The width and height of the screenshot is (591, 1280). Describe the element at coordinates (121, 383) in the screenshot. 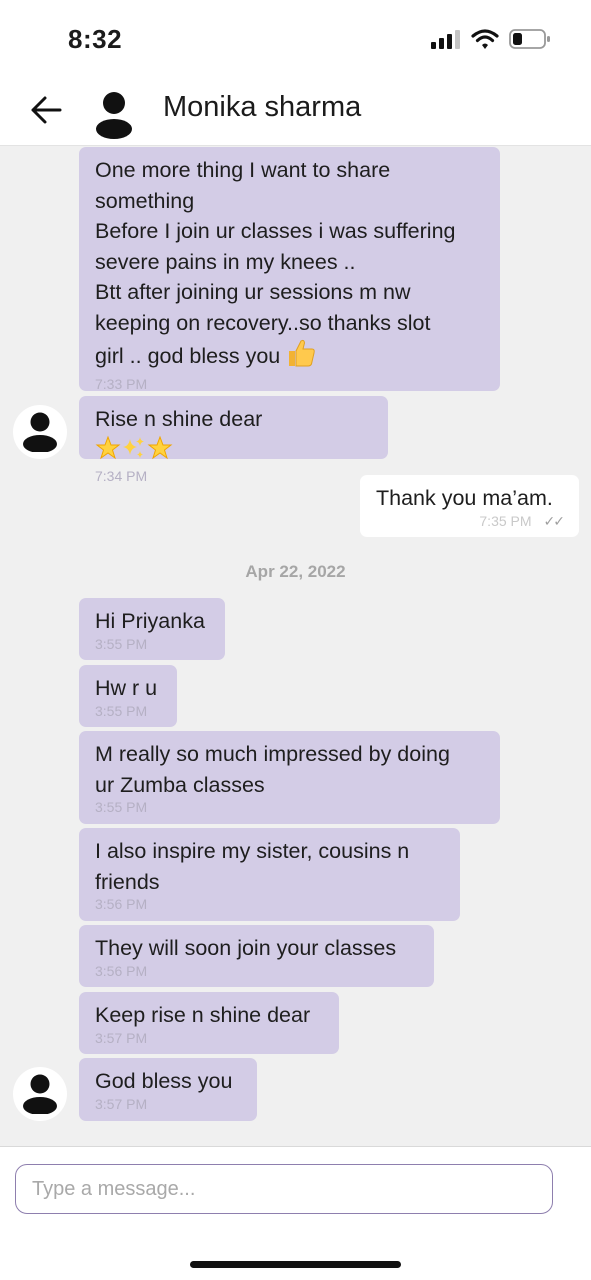

I see `message-time: 7:33 PM` at that location.